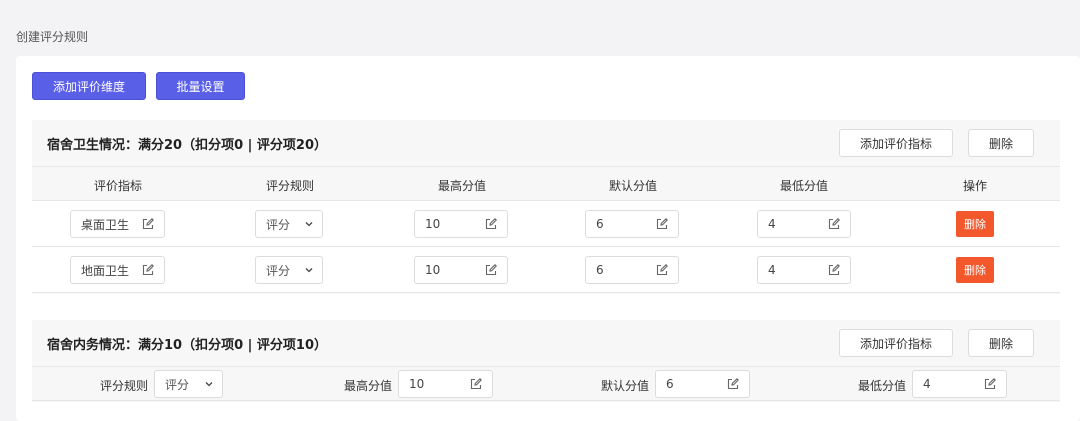 The height and width of the screenshot is (421, 1080). Describe the element at coordinates (118, 186) in the screenshot. I see `col-indicator: 评价指标` at that location.